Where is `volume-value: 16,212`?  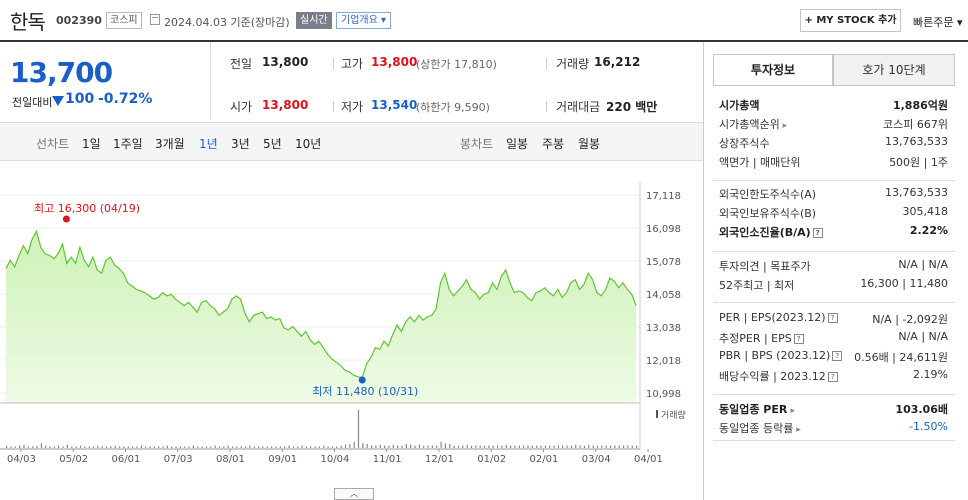 volume-value: 16,212 is located at coordinates (617, 62).